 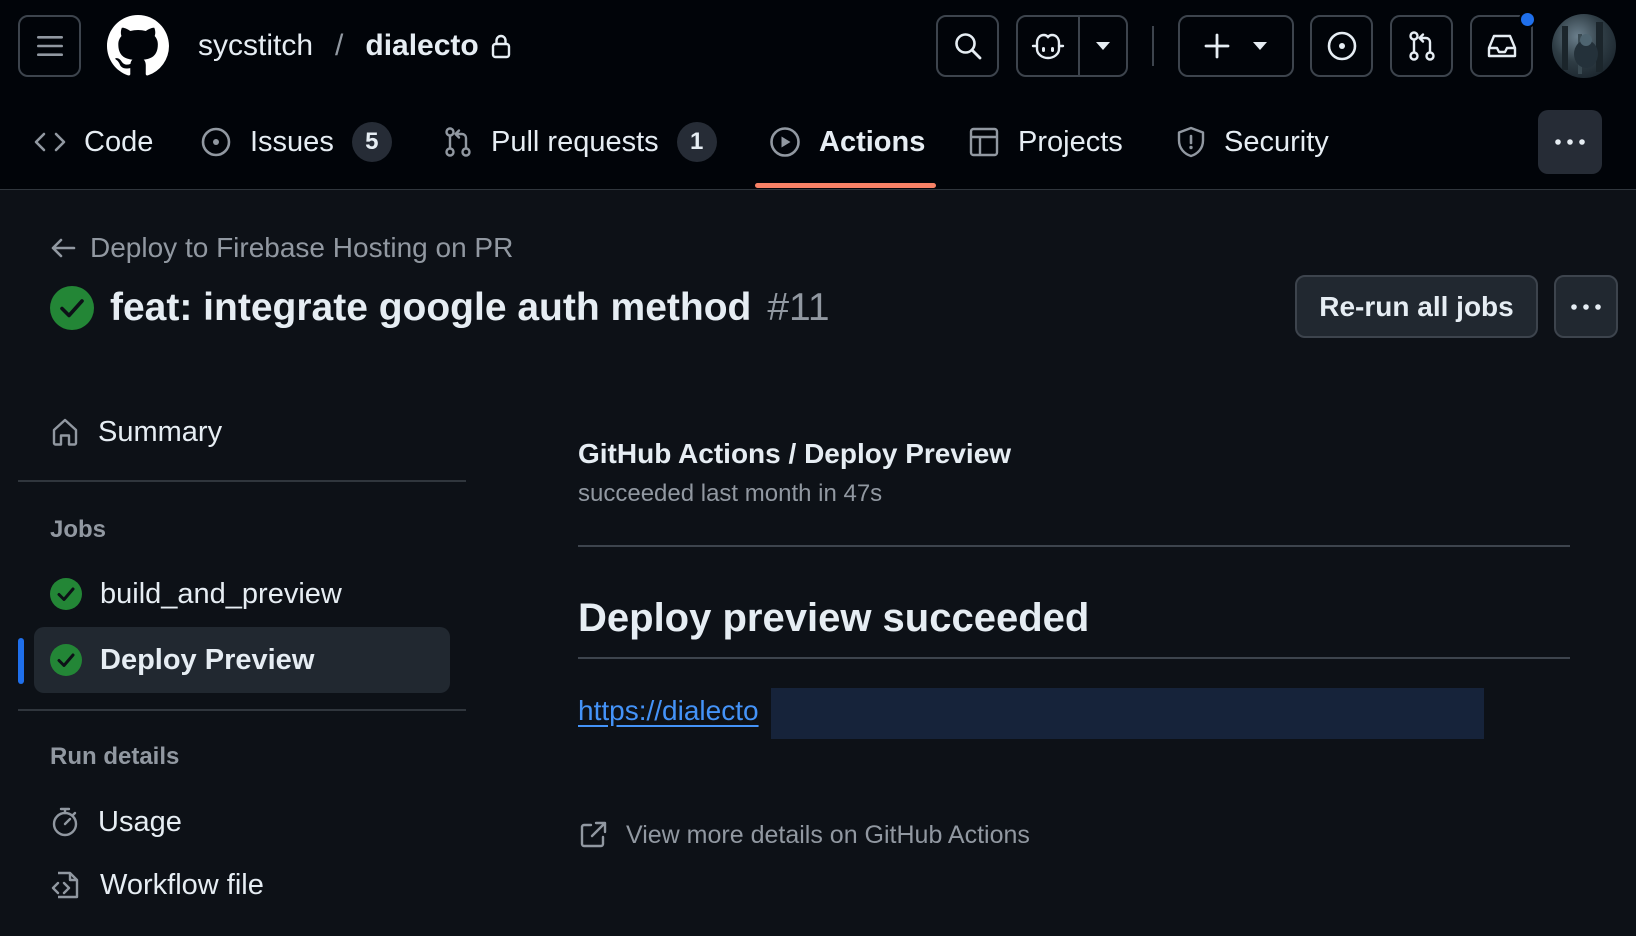 I want to click on play-icon, so click(x=785, y=142).